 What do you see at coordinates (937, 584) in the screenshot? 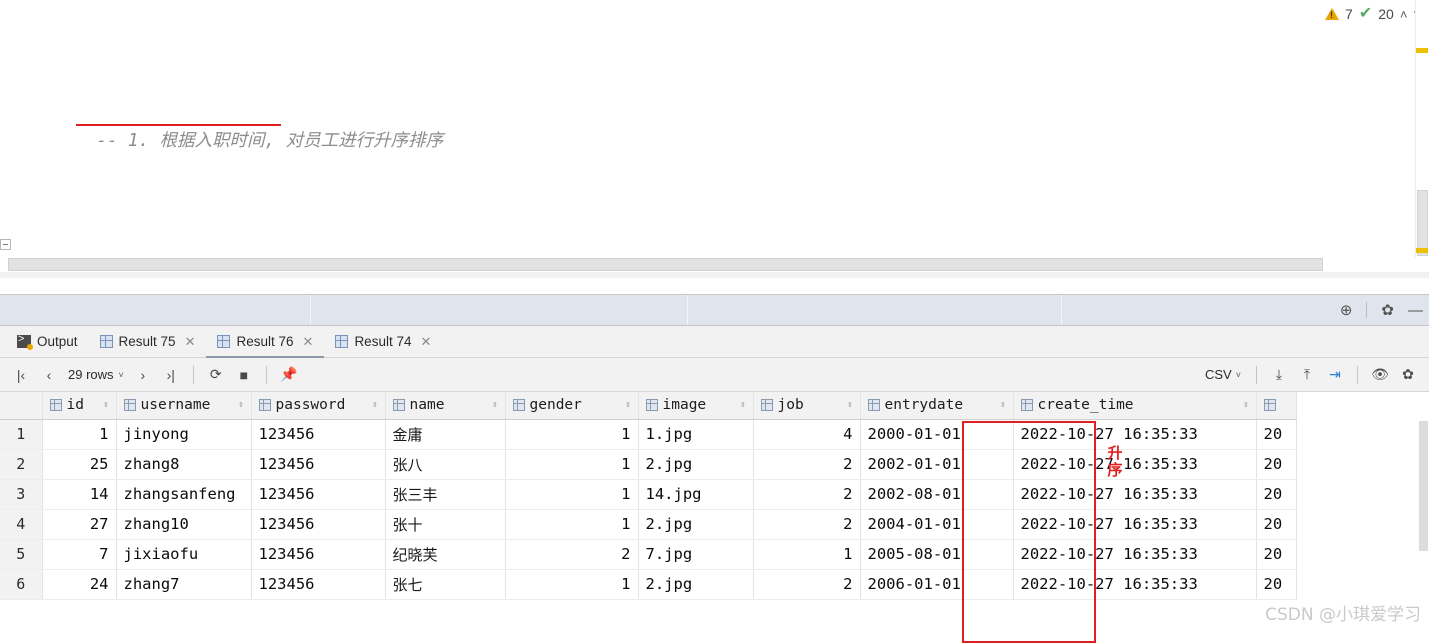
I see `cell-entrydate: 2006-01-01` at bounding box center [937, 584].